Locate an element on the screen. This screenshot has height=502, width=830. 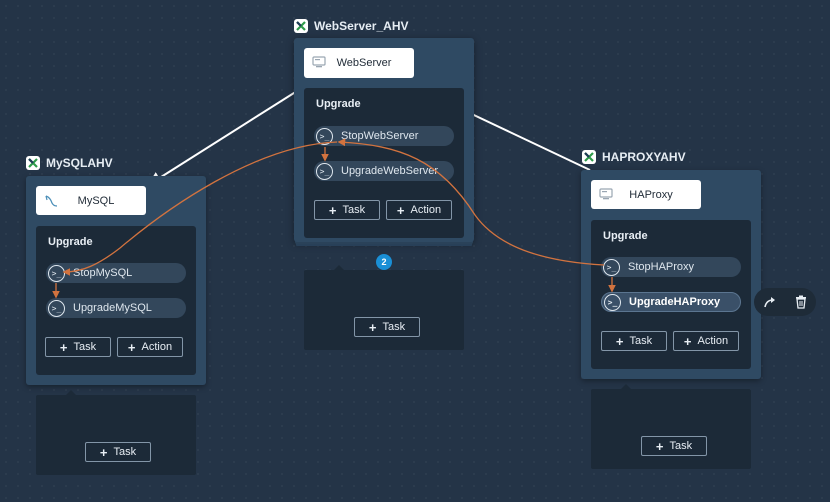
task-label: StopMySQL is located at coordinates (103, 273).